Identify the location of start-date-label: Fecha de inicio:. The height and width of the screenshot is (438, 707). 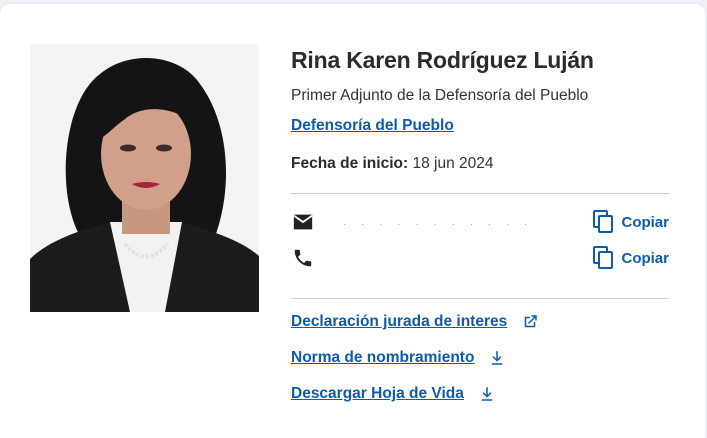
(350, 163).